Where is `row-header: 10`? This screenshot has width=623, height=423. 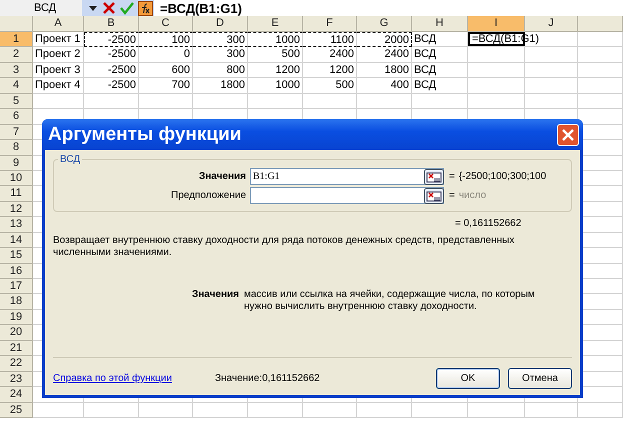 row-header: 10 is located at coordinates (16, 178).